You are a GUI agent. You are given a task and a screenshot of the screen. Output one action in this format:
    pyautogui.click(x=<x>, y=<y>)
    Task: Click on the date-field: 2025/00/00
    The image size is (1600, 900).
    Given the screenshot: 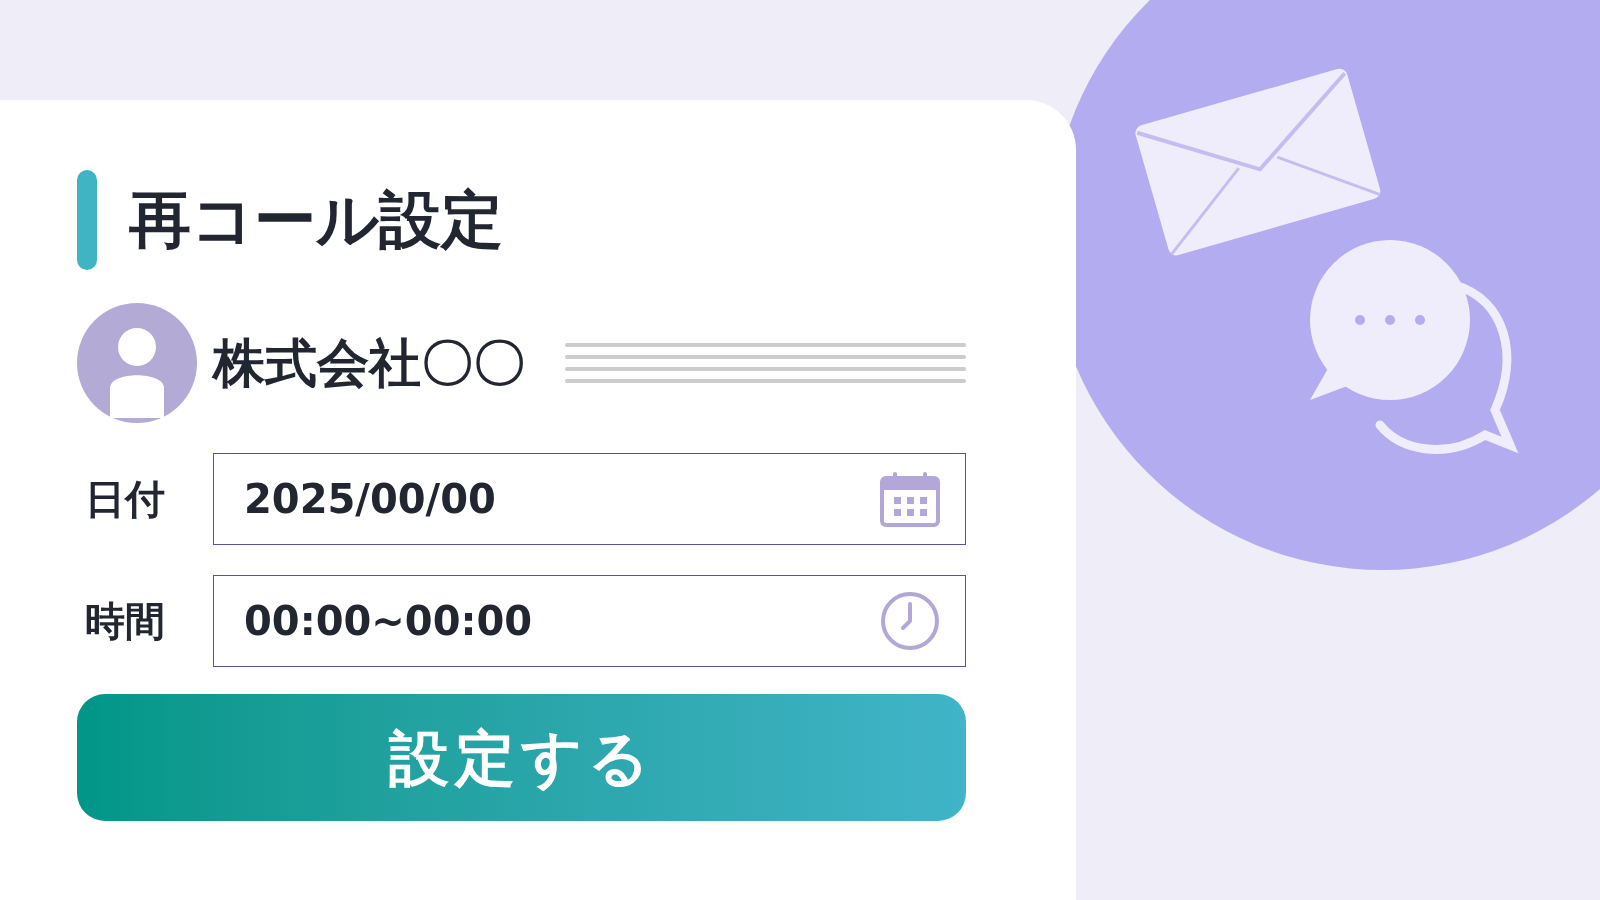 What is the action you would take?
    pyautogui.click(x=589, y=499)
    